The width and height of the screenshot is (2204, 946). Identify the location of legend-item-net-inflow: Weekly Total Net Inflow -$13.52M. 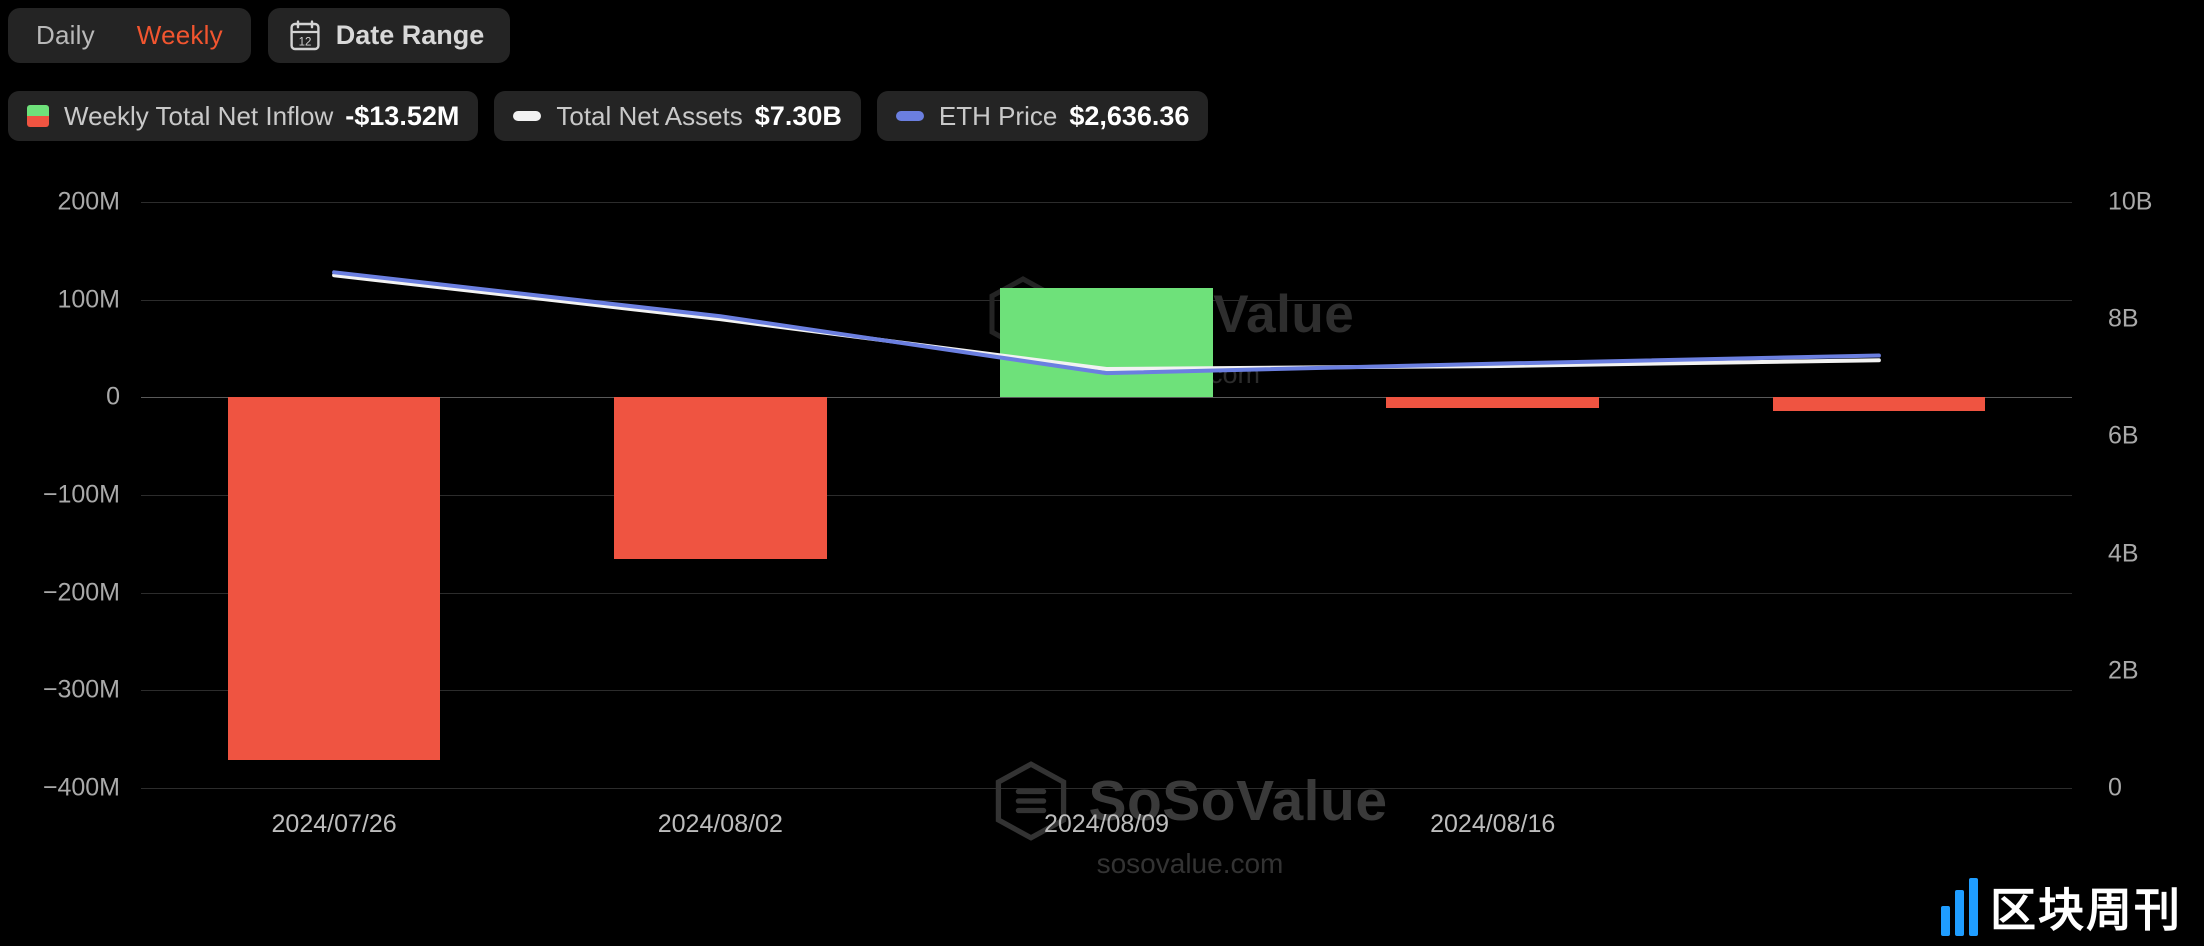
(243, 116).